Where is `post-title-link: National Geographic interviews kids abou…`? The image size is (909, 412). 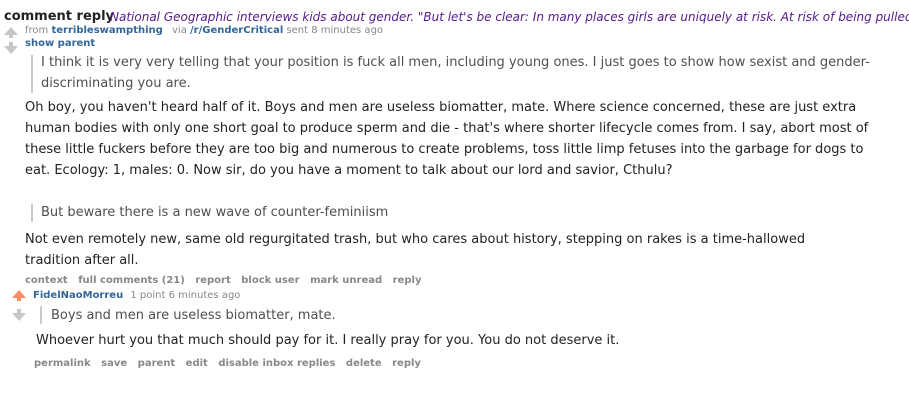 post-title-link: National Geographic interviews kids abou… is located at coordinates (509, 17).